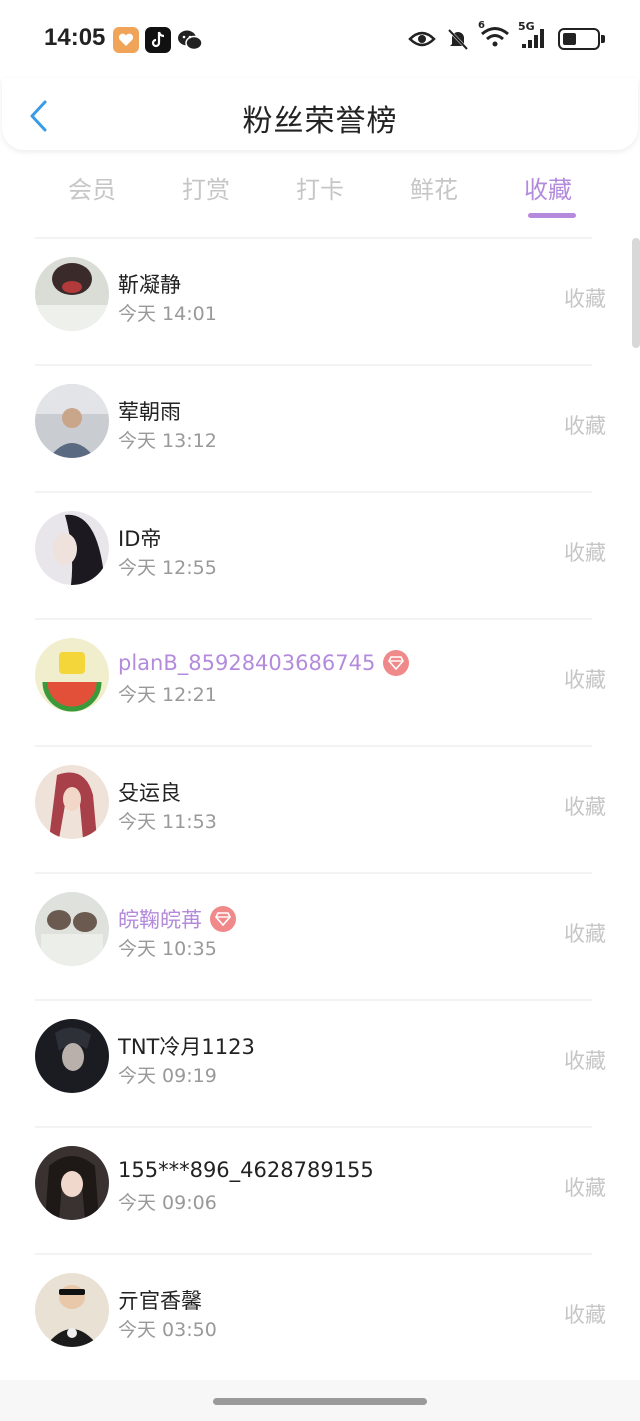 The width and height of the screenshot is (640, 1421). I want to click on signal-icon: 5G, so click(533, 36).